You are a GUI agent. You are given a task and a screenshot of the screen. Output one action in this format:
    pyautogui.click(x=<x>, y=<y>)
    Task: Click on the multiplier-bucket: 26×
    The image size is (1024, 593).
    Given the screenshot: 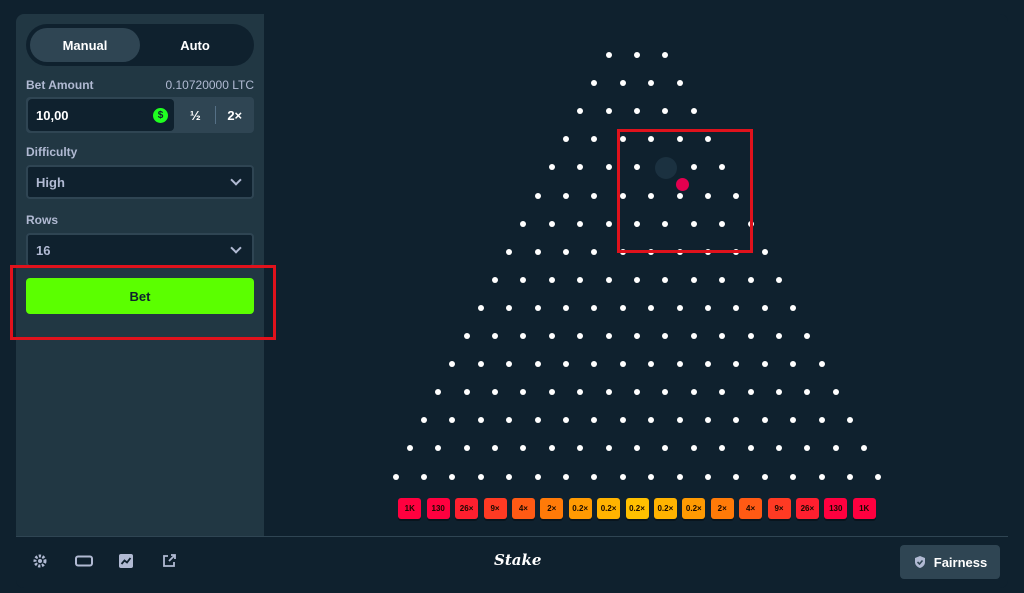 What is the action you would take?
    pyautogui.click(x=807, y=508)
    